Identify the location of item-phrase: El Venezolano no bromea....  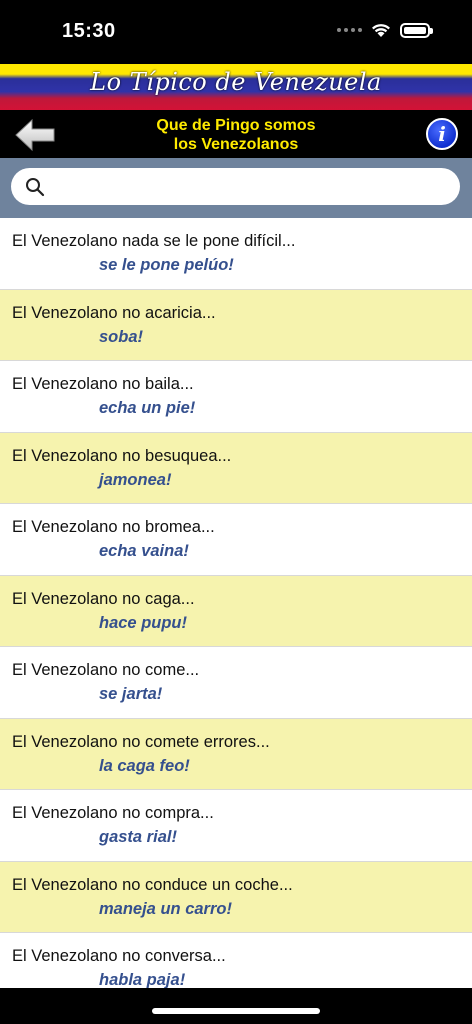
(113, 527).